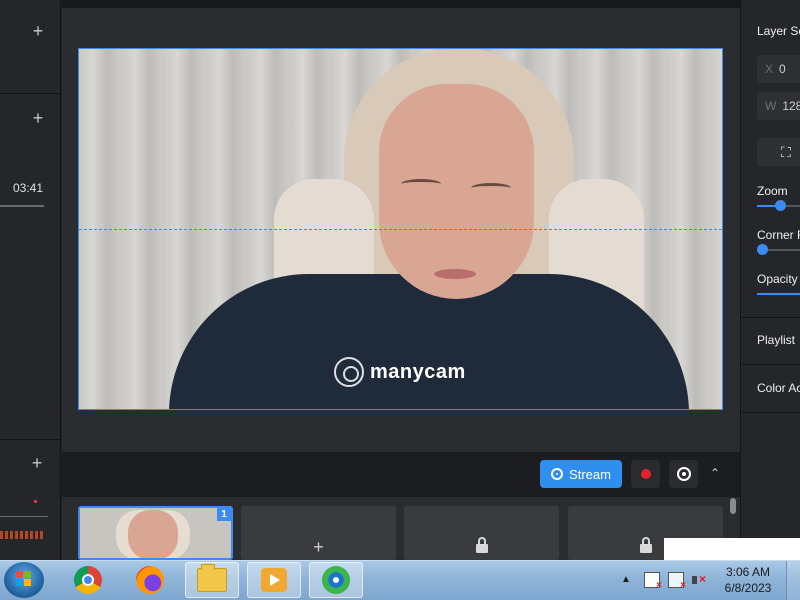 The width and height of the screenshot is (800, 600). I want to click on watermark-text: manycam, so click(418, 371).